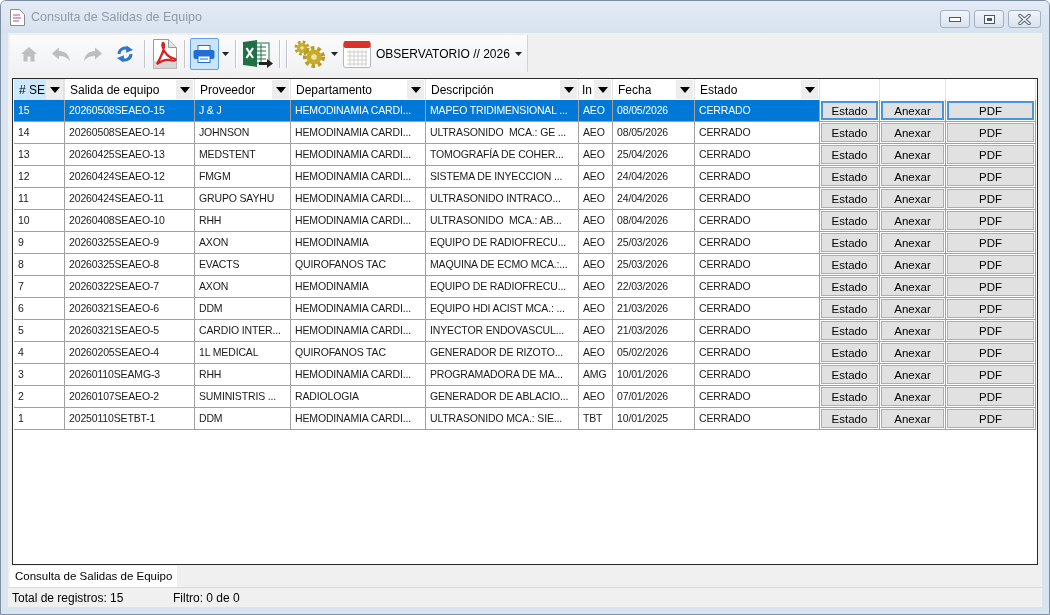 The height and width of the screenshot is (615, 1050). I want to click on right-arrow-icon, so click(93, 53).